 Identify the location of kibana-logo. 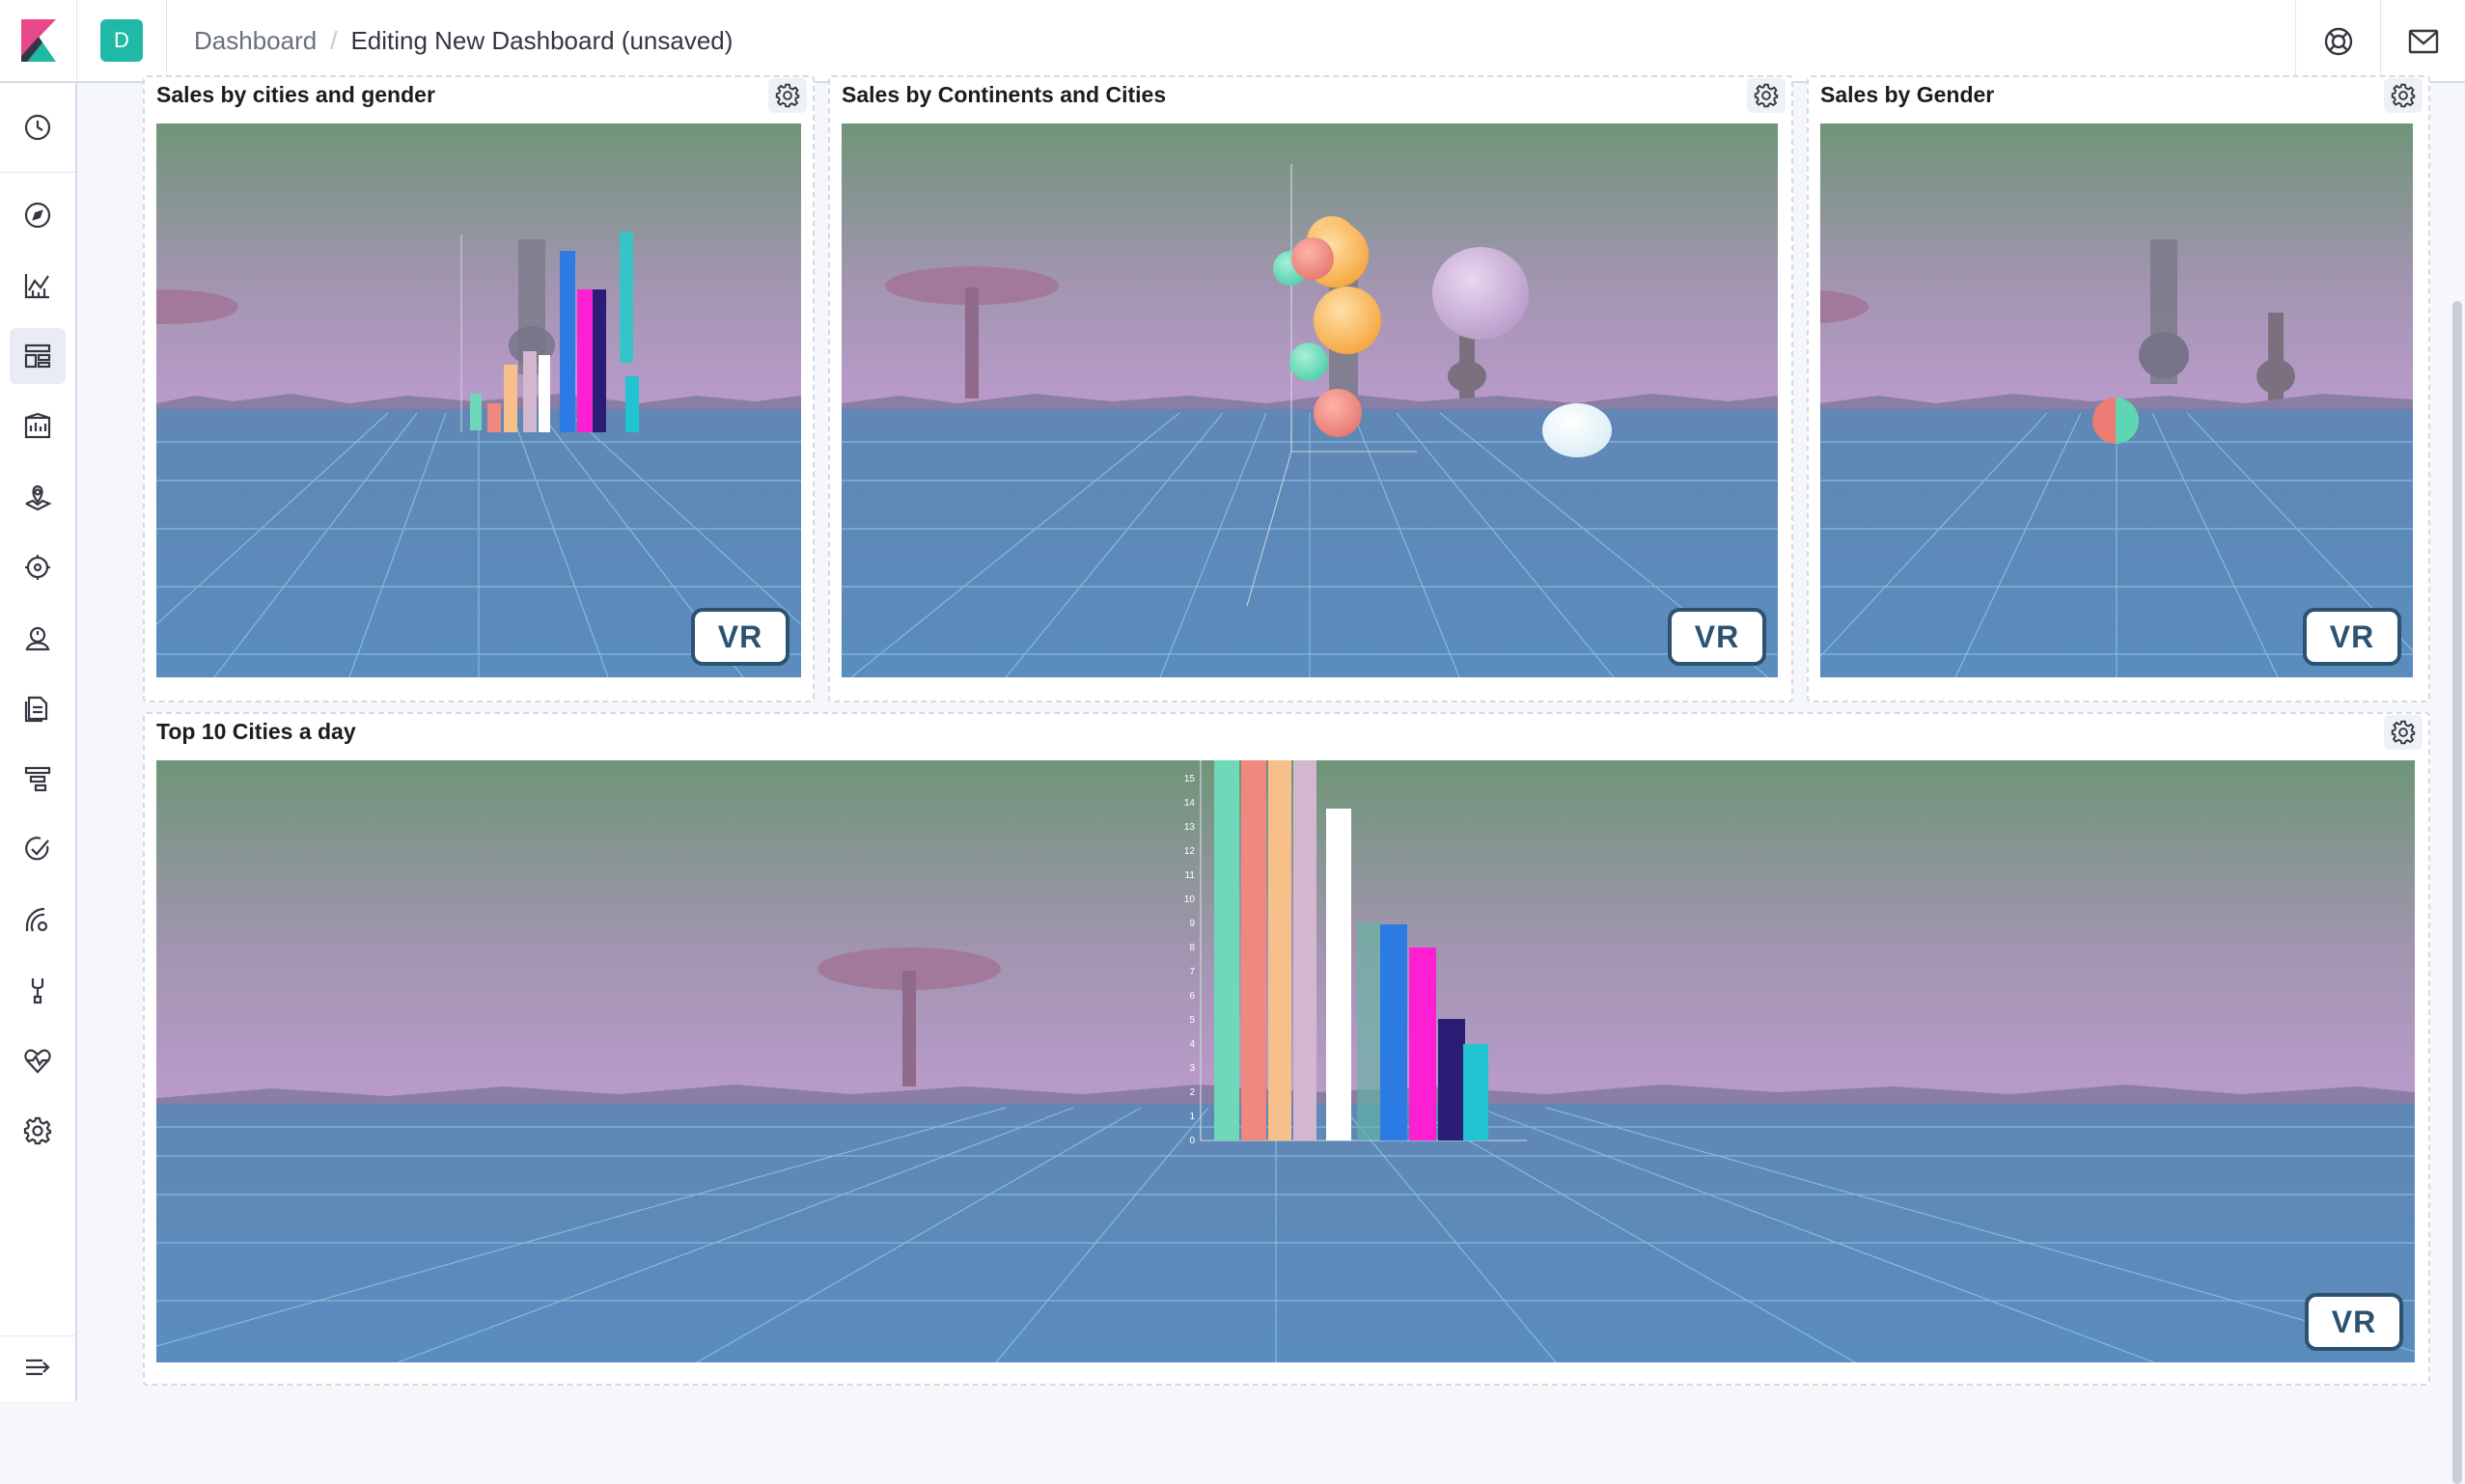
(38, 41).